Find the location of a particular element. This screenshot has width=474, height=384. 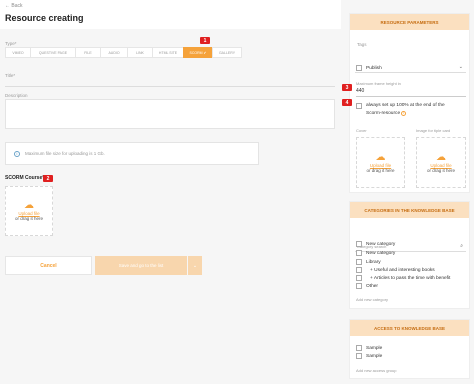

cover-upload: ☁ Upload file or drag it here is located at coordinates (380, 162).